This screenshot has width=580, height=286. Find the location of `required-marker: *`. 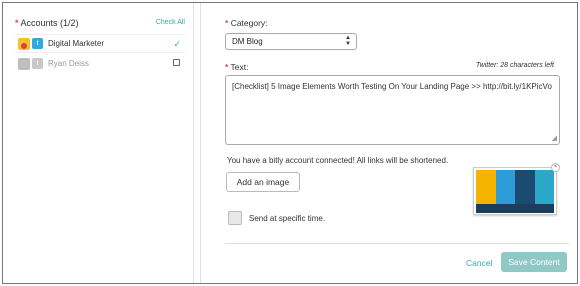

required-marker: * is located at coordinates (17, 23).